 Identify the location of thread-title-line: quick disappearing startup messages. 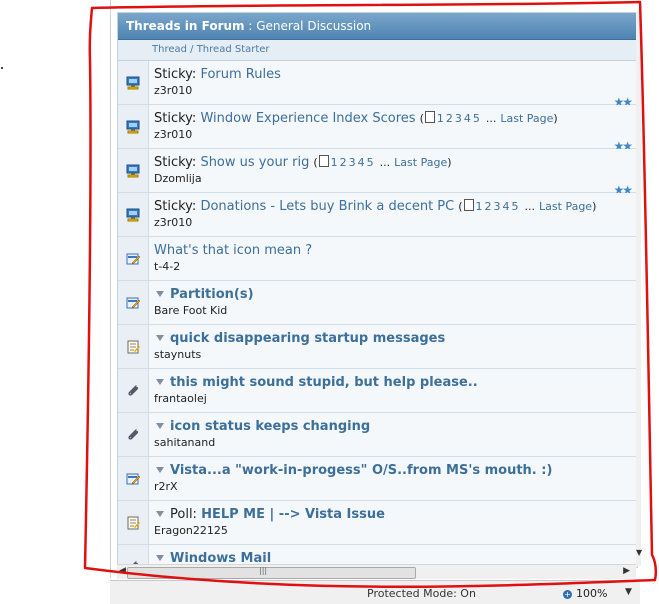
(392, 338).